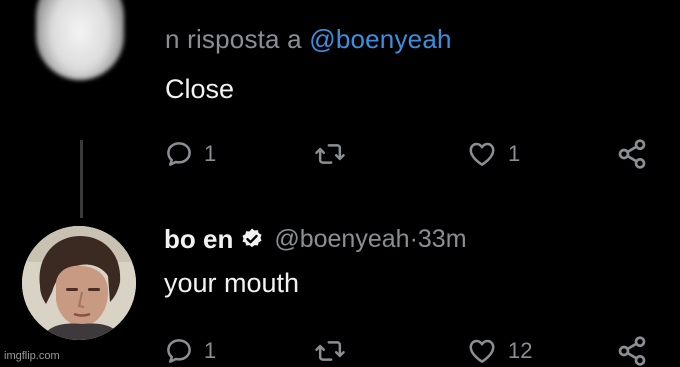 This screenshot has width=680, height=367. I want to click on parent-tweet-text: Close, so click(200, 89).